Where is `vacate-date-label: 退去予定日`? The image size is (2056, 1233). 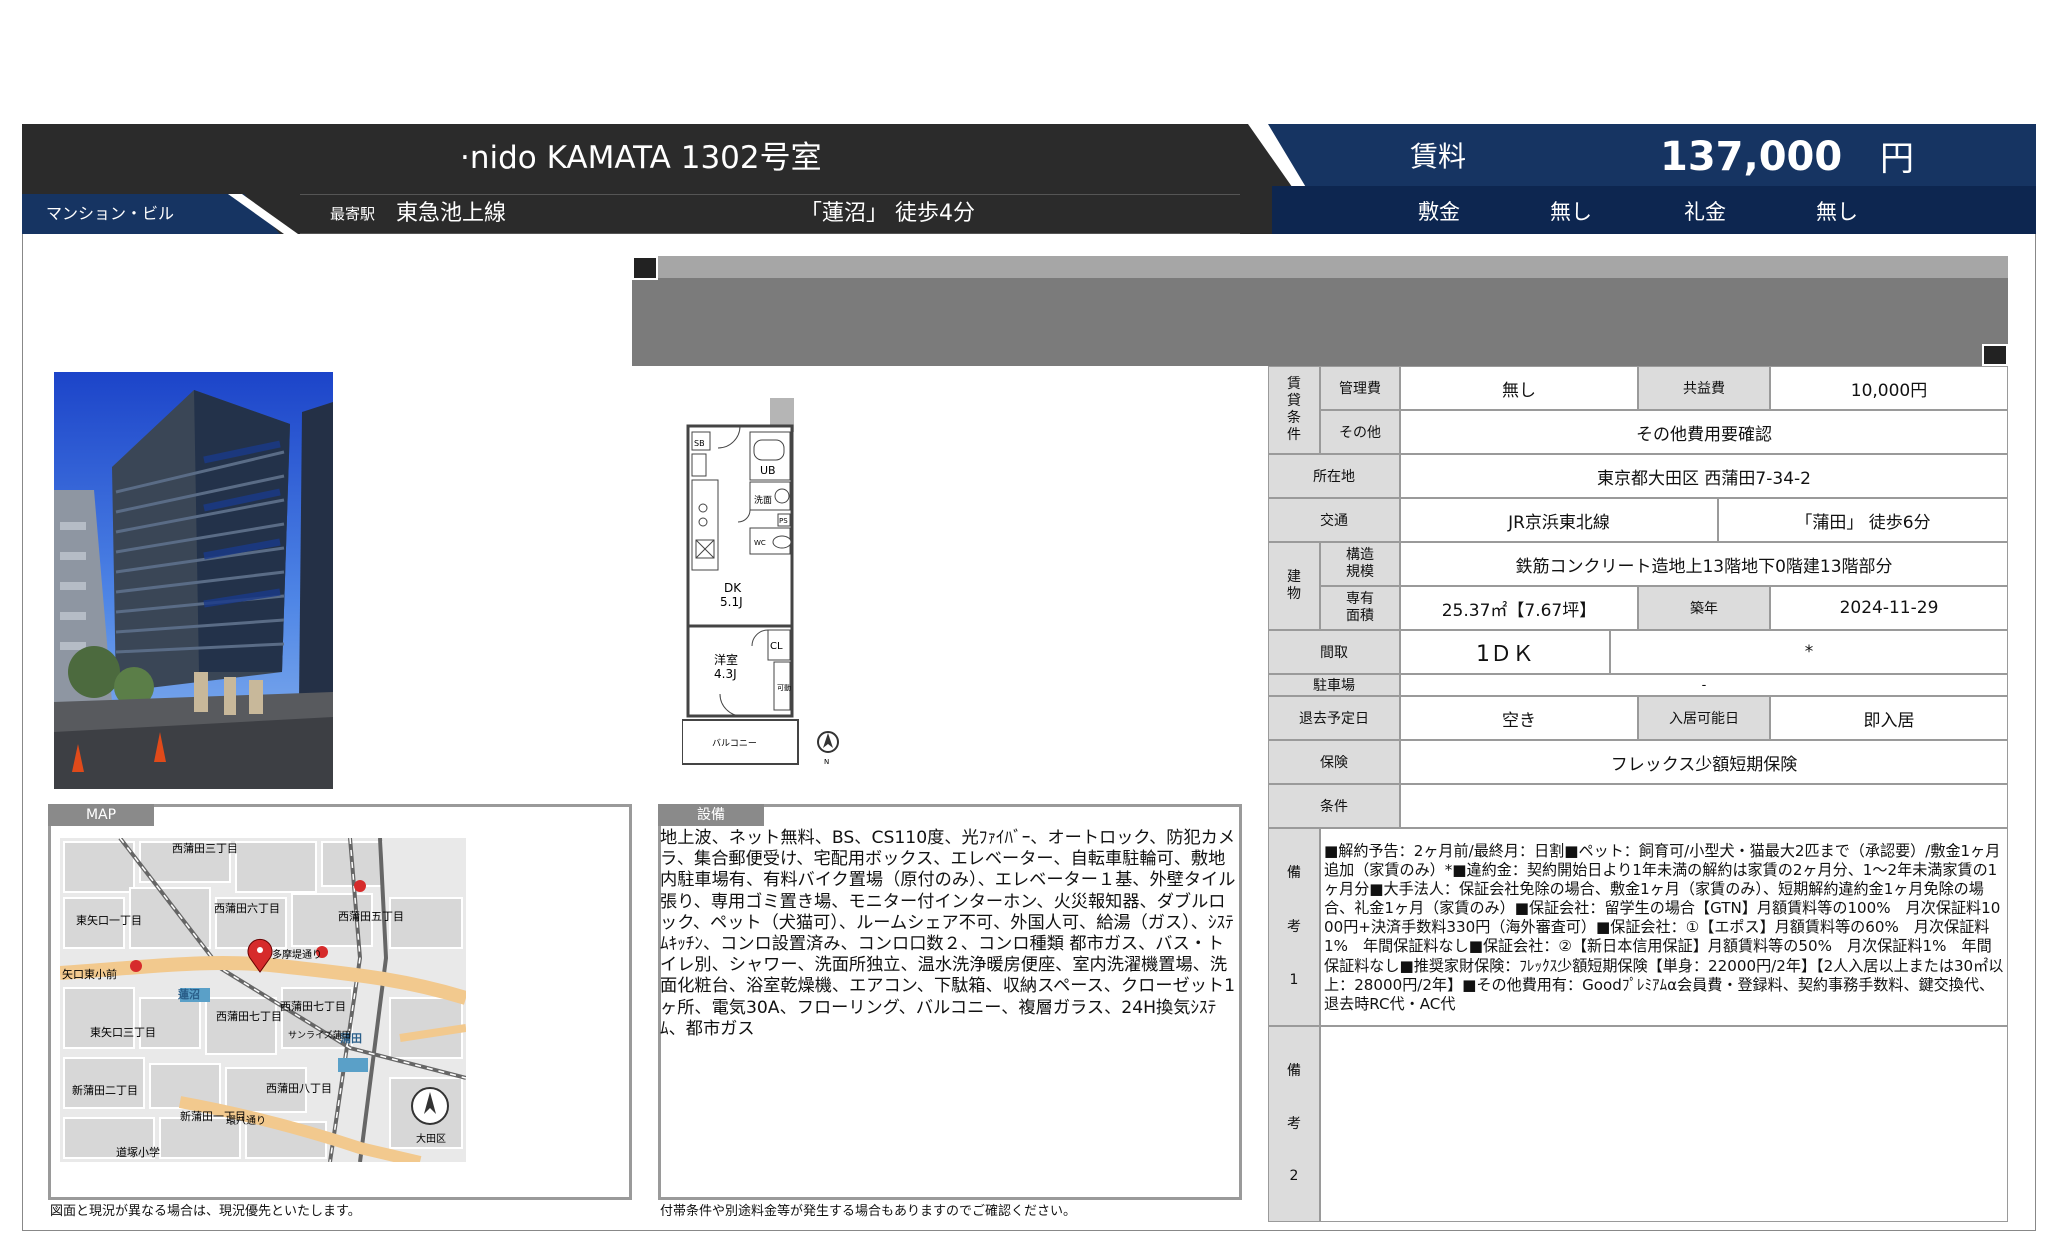 vacate-date-label: 退去予定日 is located at coordinates (1334, 718).